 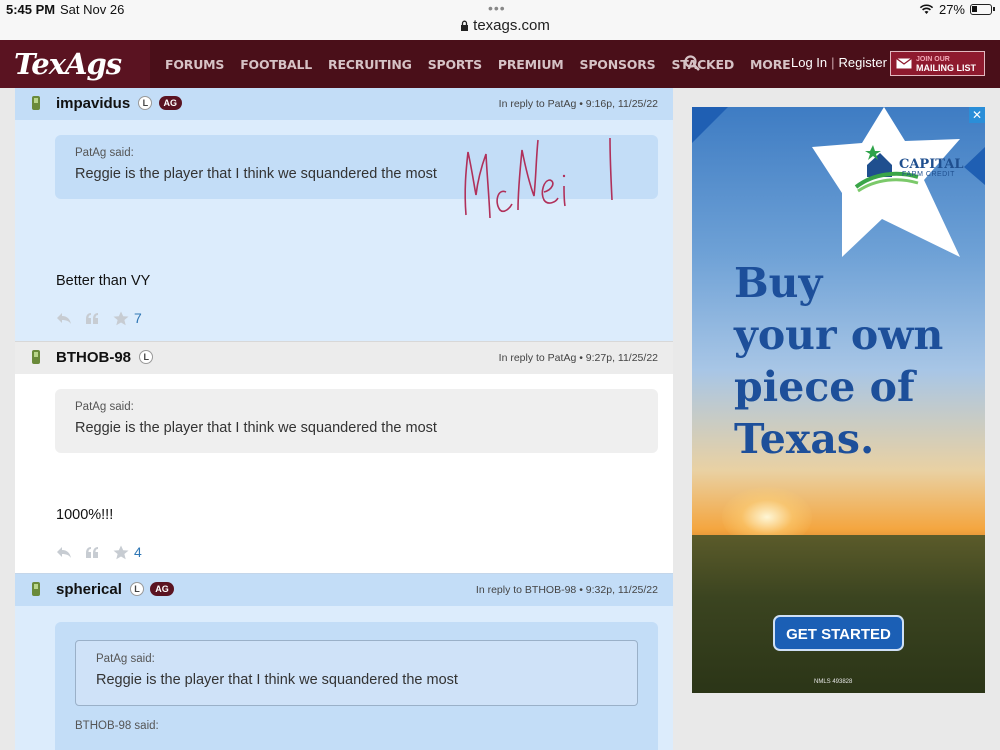 What do you see at coordinates (838, 361) in the screenshot?
I see `ad-headline: Buy your own piece of Texas.` at bounding box center [838, 361].